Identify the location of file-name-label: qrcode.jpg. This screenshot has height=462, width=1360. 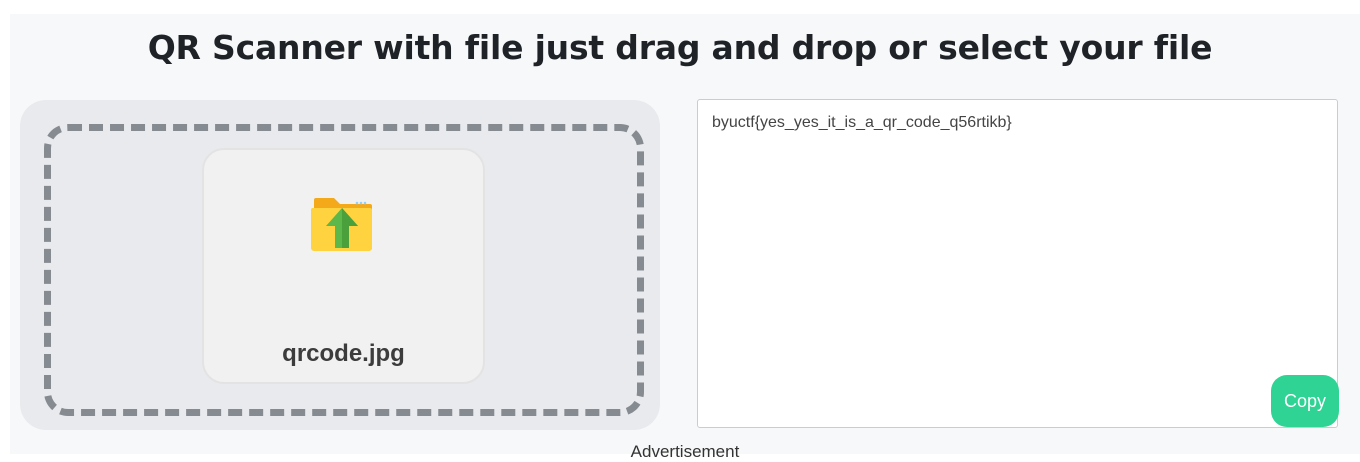
(343, 353).